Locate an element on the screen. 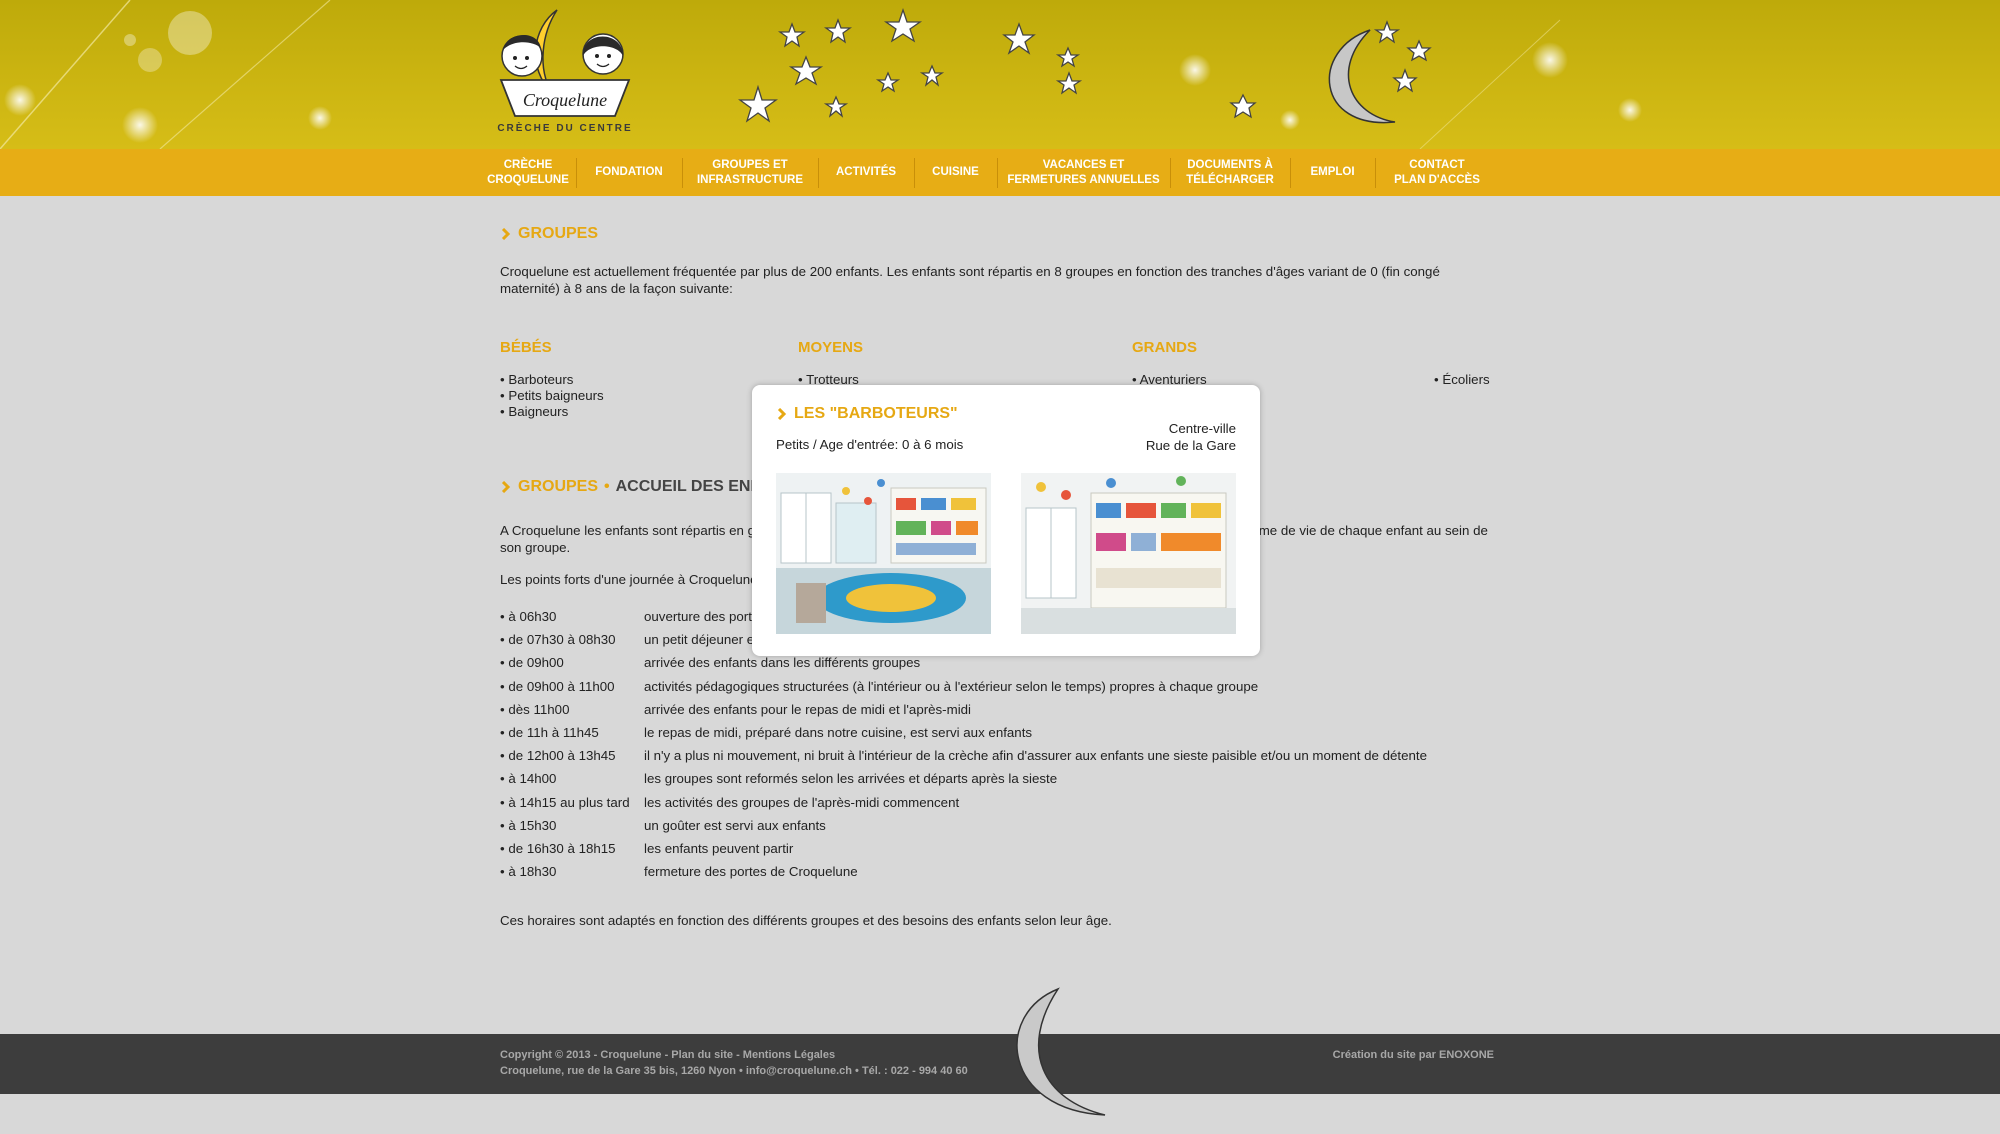 Image resolution: width=2000 pixels, height=1134 pixels. schedule-time: • à 14h00 is located at coordinates (528, 779).